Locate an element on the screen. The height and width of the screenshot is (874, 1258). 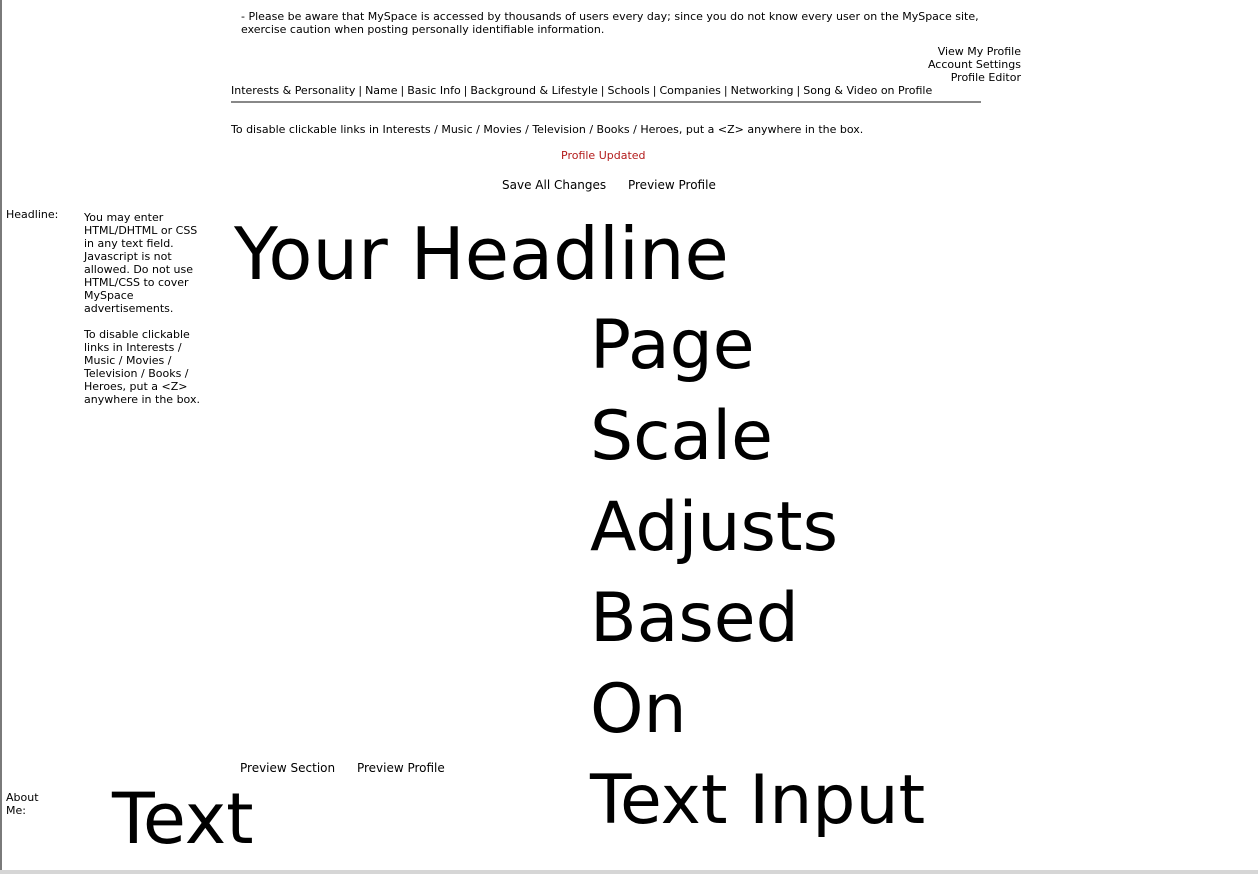
top-action-links: Save All Changes Preview Profile is located at coordinates (618, 185).